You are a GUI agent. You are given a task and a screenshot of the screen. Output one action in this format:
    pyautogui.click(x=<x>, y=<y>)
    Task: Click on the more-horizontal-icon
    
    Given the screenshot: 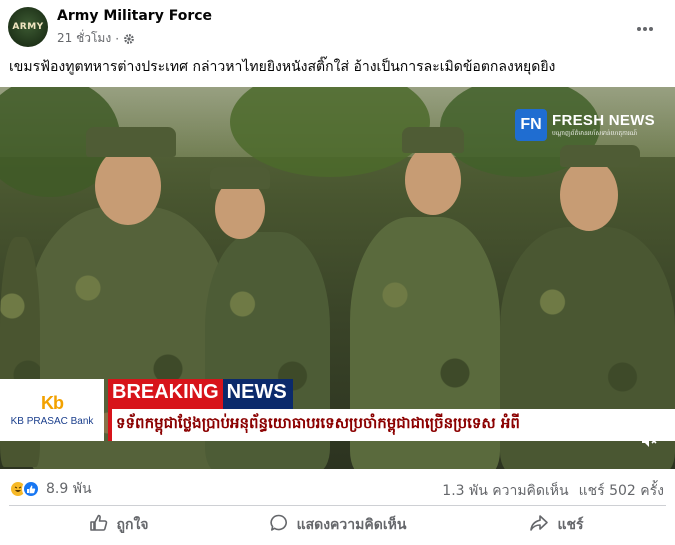 What is the action you would take?
    pyautogui.click(x=645, y=26)
    